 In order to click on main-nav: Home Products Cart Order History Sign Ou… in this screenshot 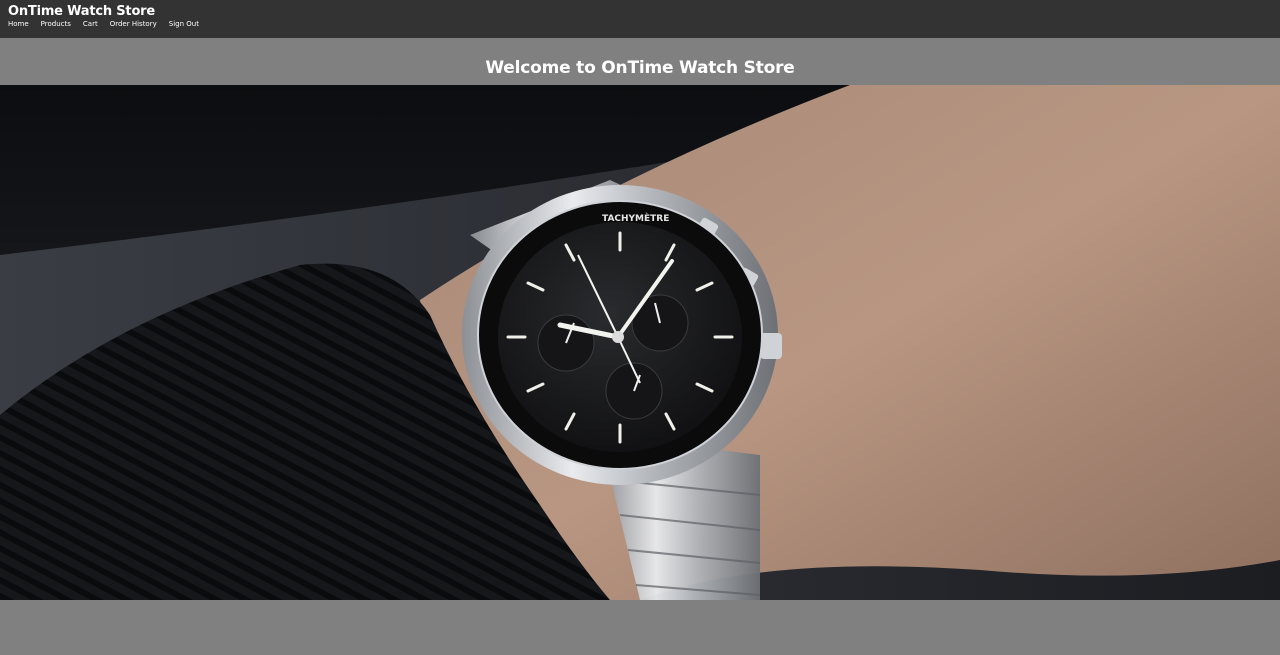, I will do `click(109, 24)`.